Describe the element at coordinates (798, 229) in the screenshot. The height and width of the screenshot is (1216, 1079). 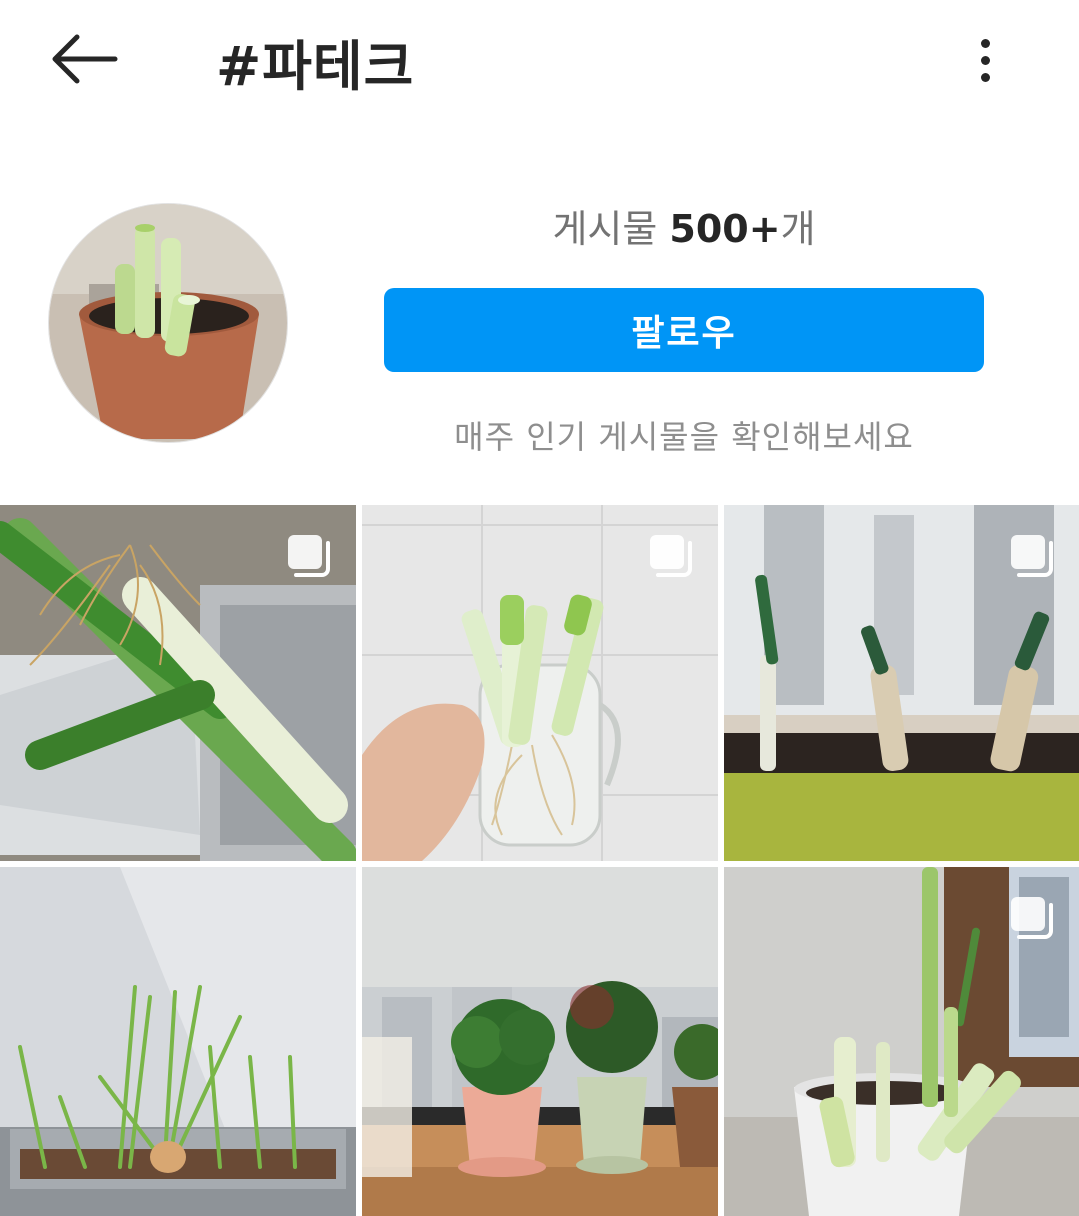
I see `posts-suffix: 개` at that location.